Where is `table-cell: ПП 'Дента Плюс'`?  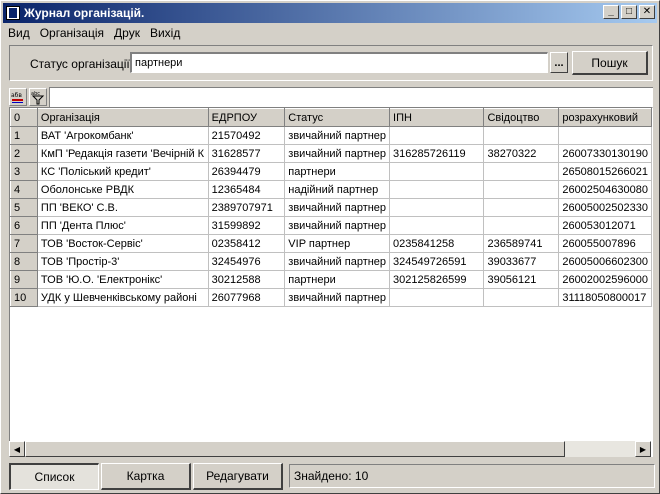 table-cell: ПП 'Дента Плюс' is located at coordinates (123, 225).